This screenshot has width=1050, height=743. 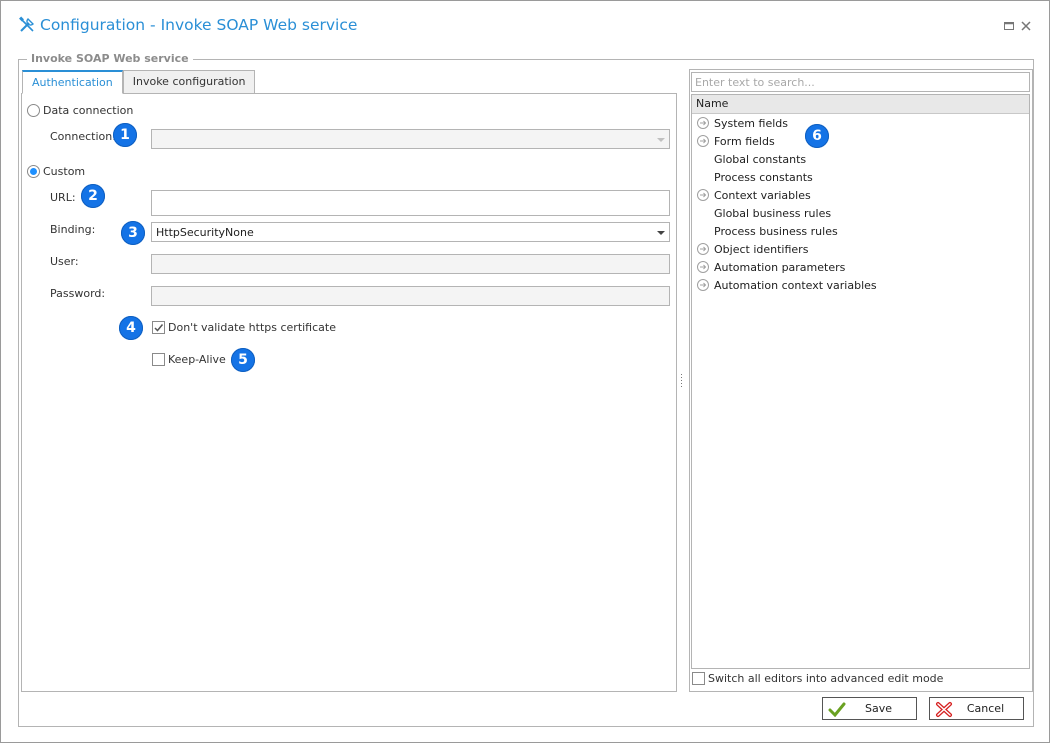 I want to click on user-label: User:, so click(x=64, y=261).